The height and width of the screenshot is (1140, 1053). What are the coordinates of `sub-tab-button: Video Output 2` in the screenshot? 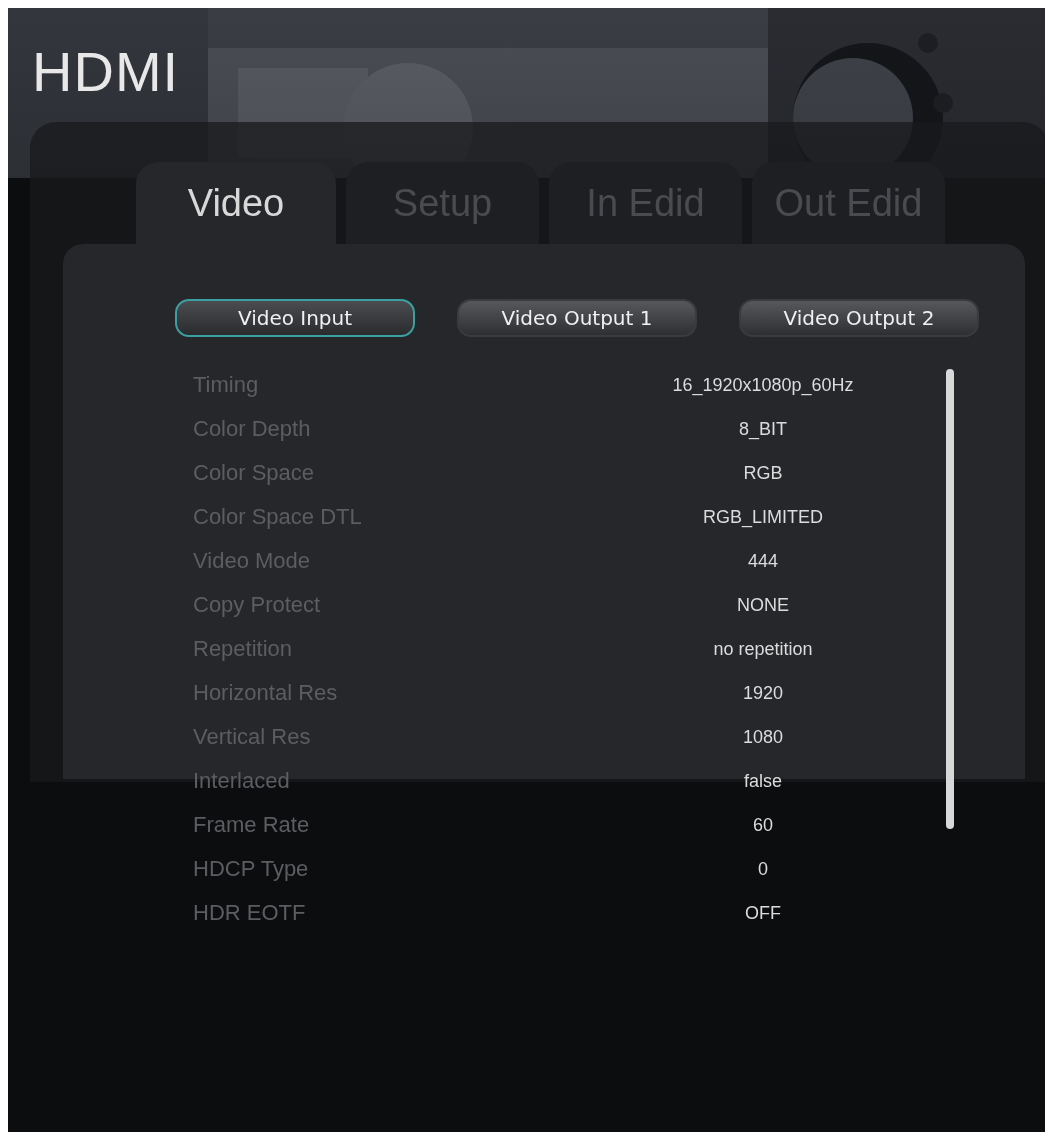 It's located at (859, 318).